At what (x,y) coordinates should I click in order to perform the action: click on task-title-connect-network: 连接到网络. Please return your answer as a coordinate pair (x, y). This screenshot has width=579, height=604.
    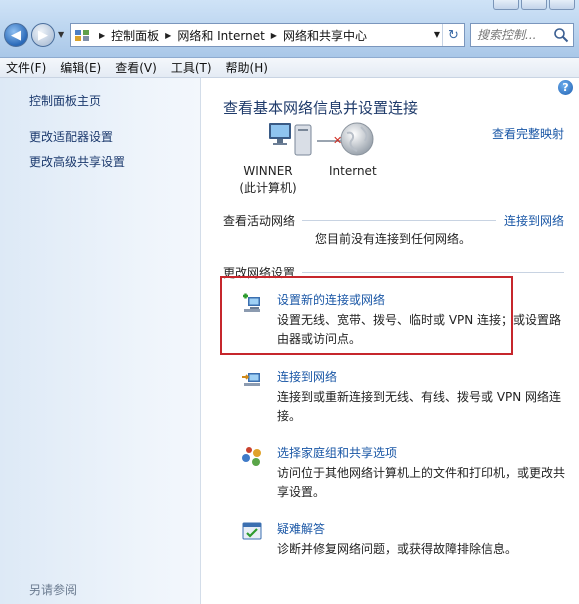
    Looking at the image, I should click on (307, 376).